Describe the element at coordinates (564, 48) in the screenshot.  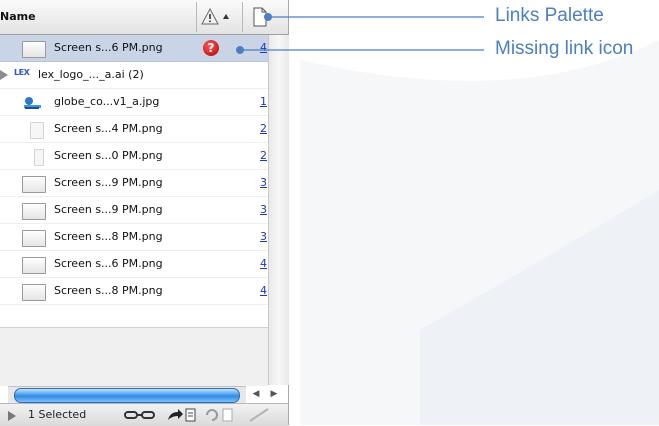
I see `missing-link-icon-callout: Missing link icon` at that location.